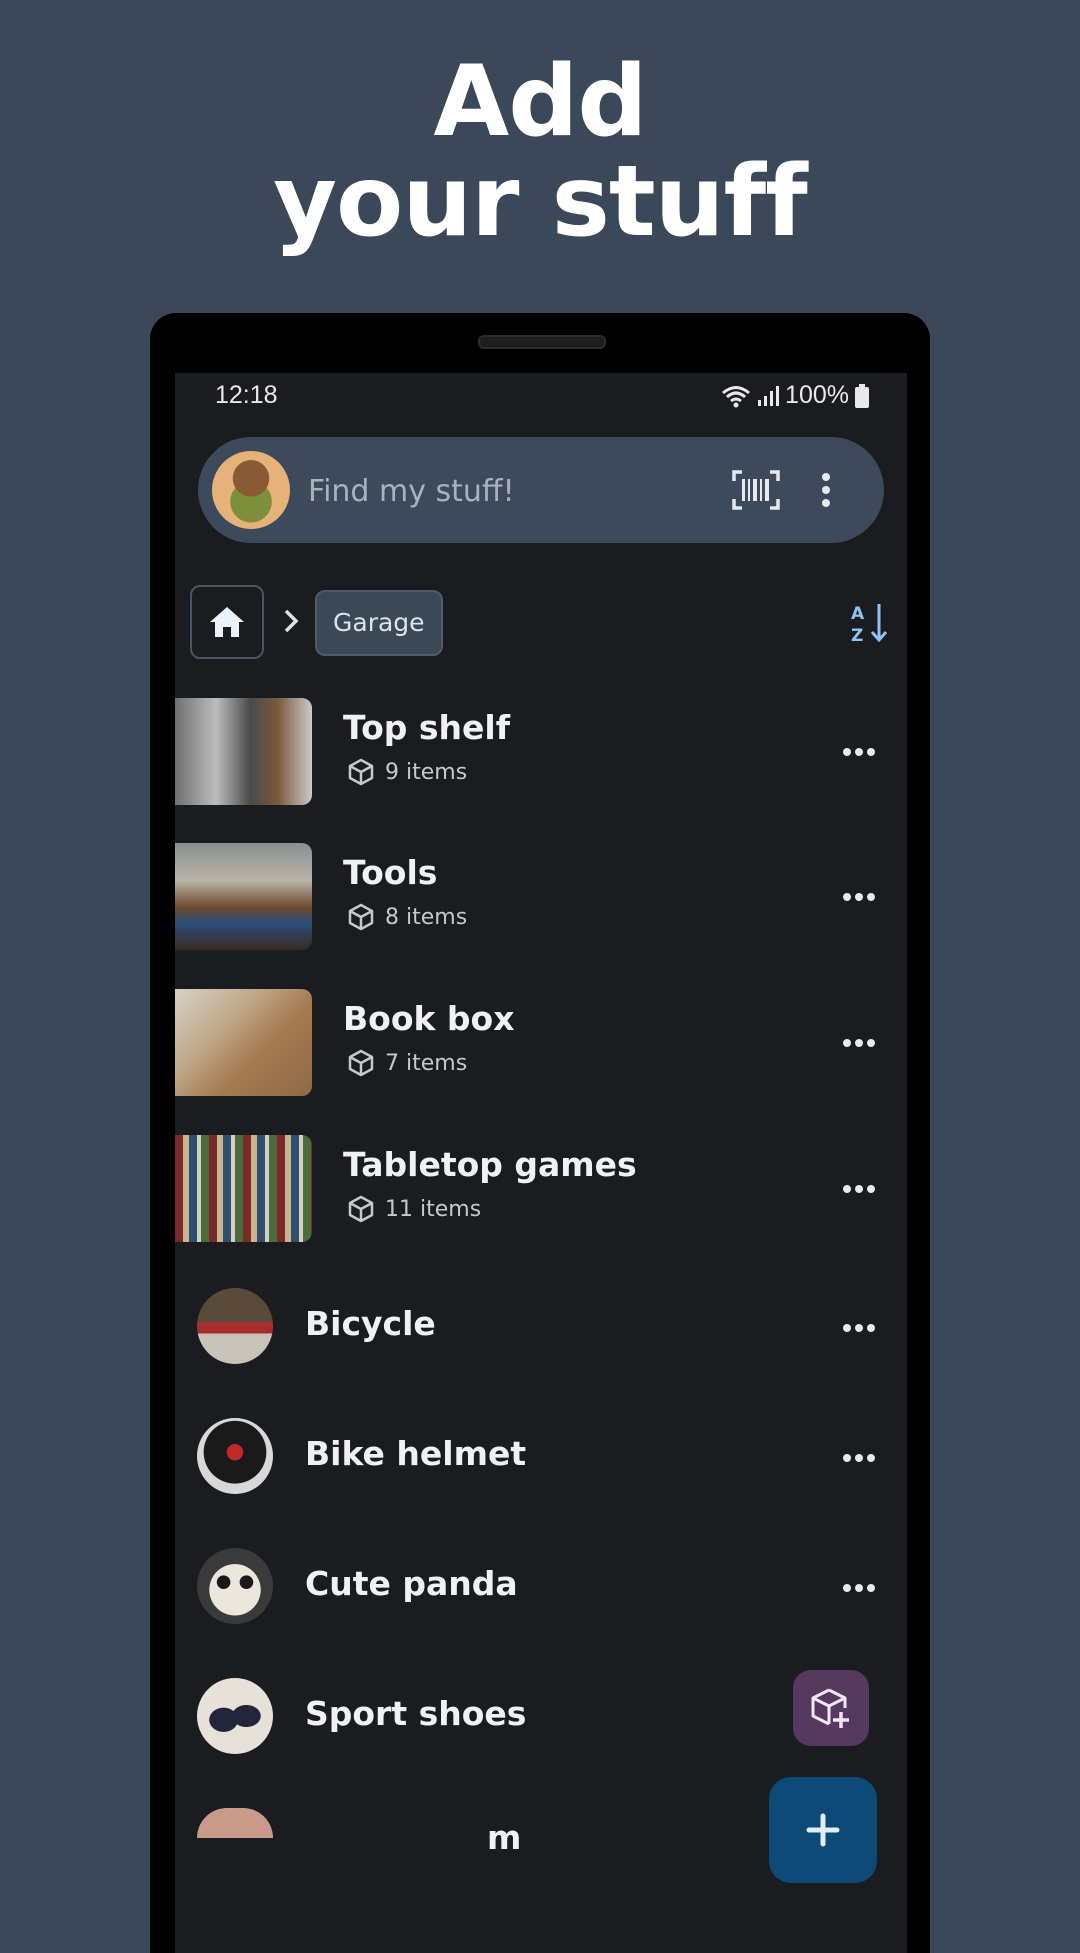 This screenshot has height=1953, width=1080. What do you see at coordinates (541, 1188) in the screenshot?
I see `list-item: Tabletop games 11 items` at bounding box center [541, 1188].